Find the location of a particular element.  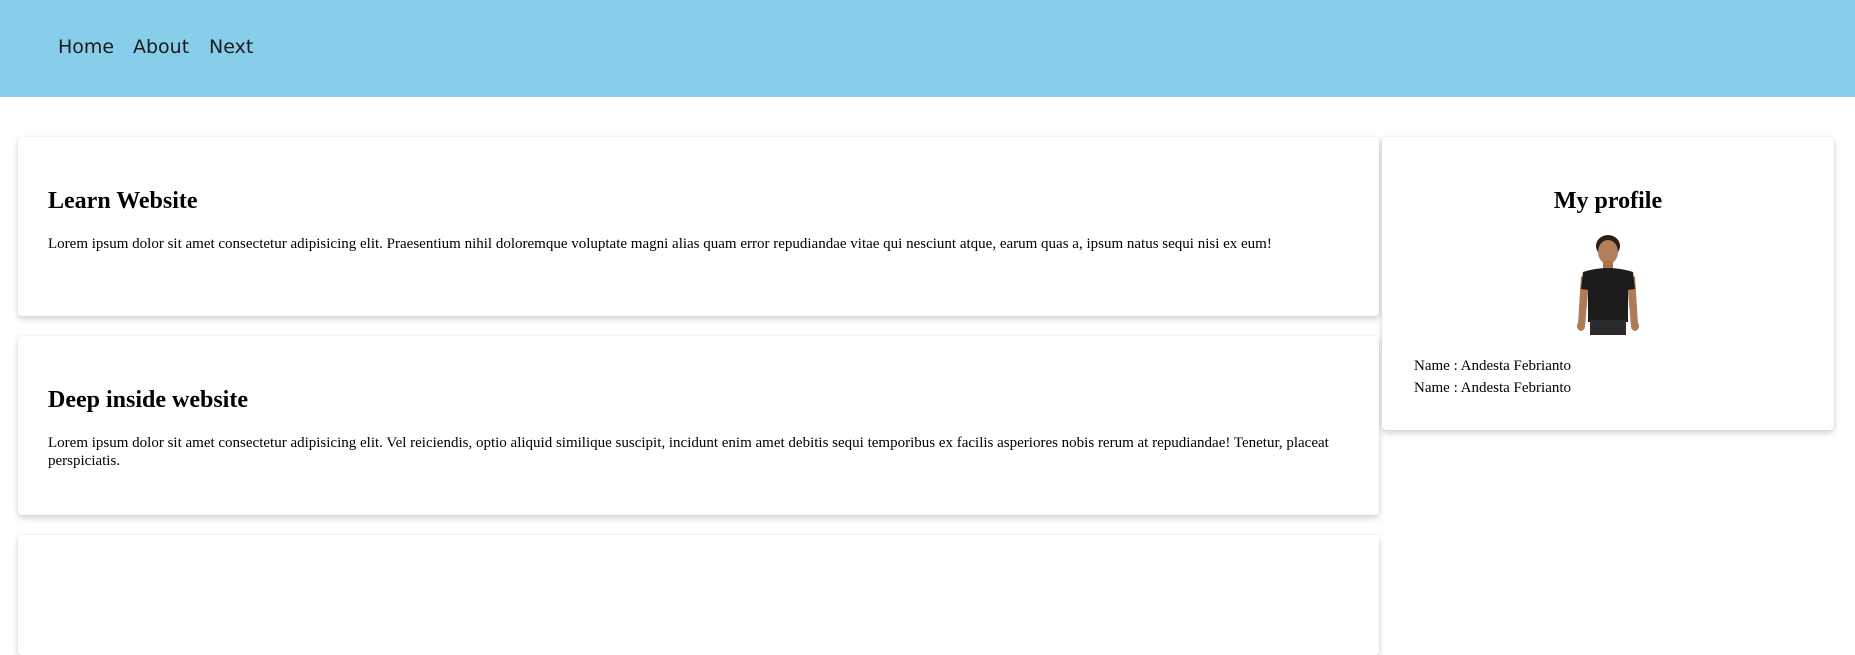

nav-link-about: About is located at coordinates (161, 47).